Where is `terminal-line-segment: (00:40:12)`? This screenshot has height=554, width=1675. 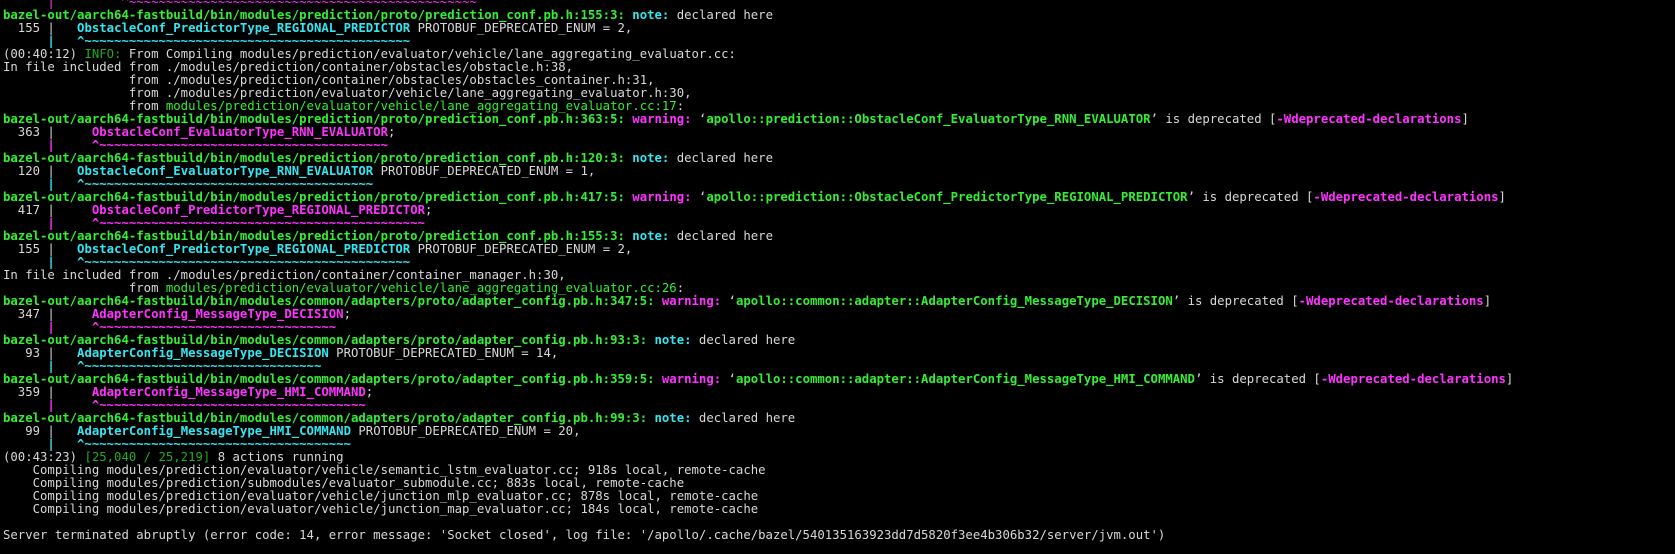
terminal-line-segment: (00:40:12) is located at coordinates (44, 54).